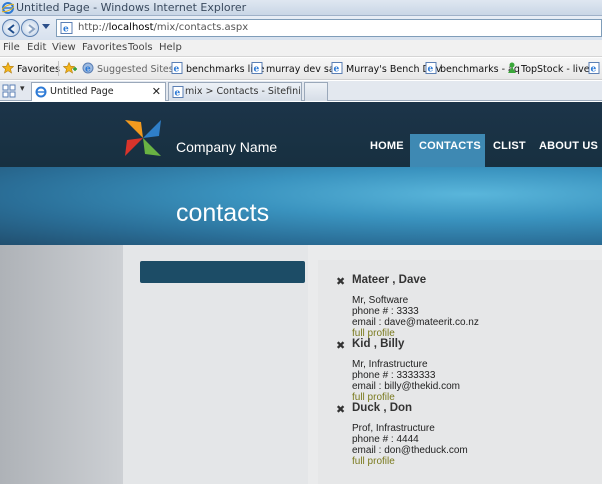 This screenshot has height=484, width=602. I want to click on contact-email: email : dave@mateerit.co.nz, so click(415, 322).